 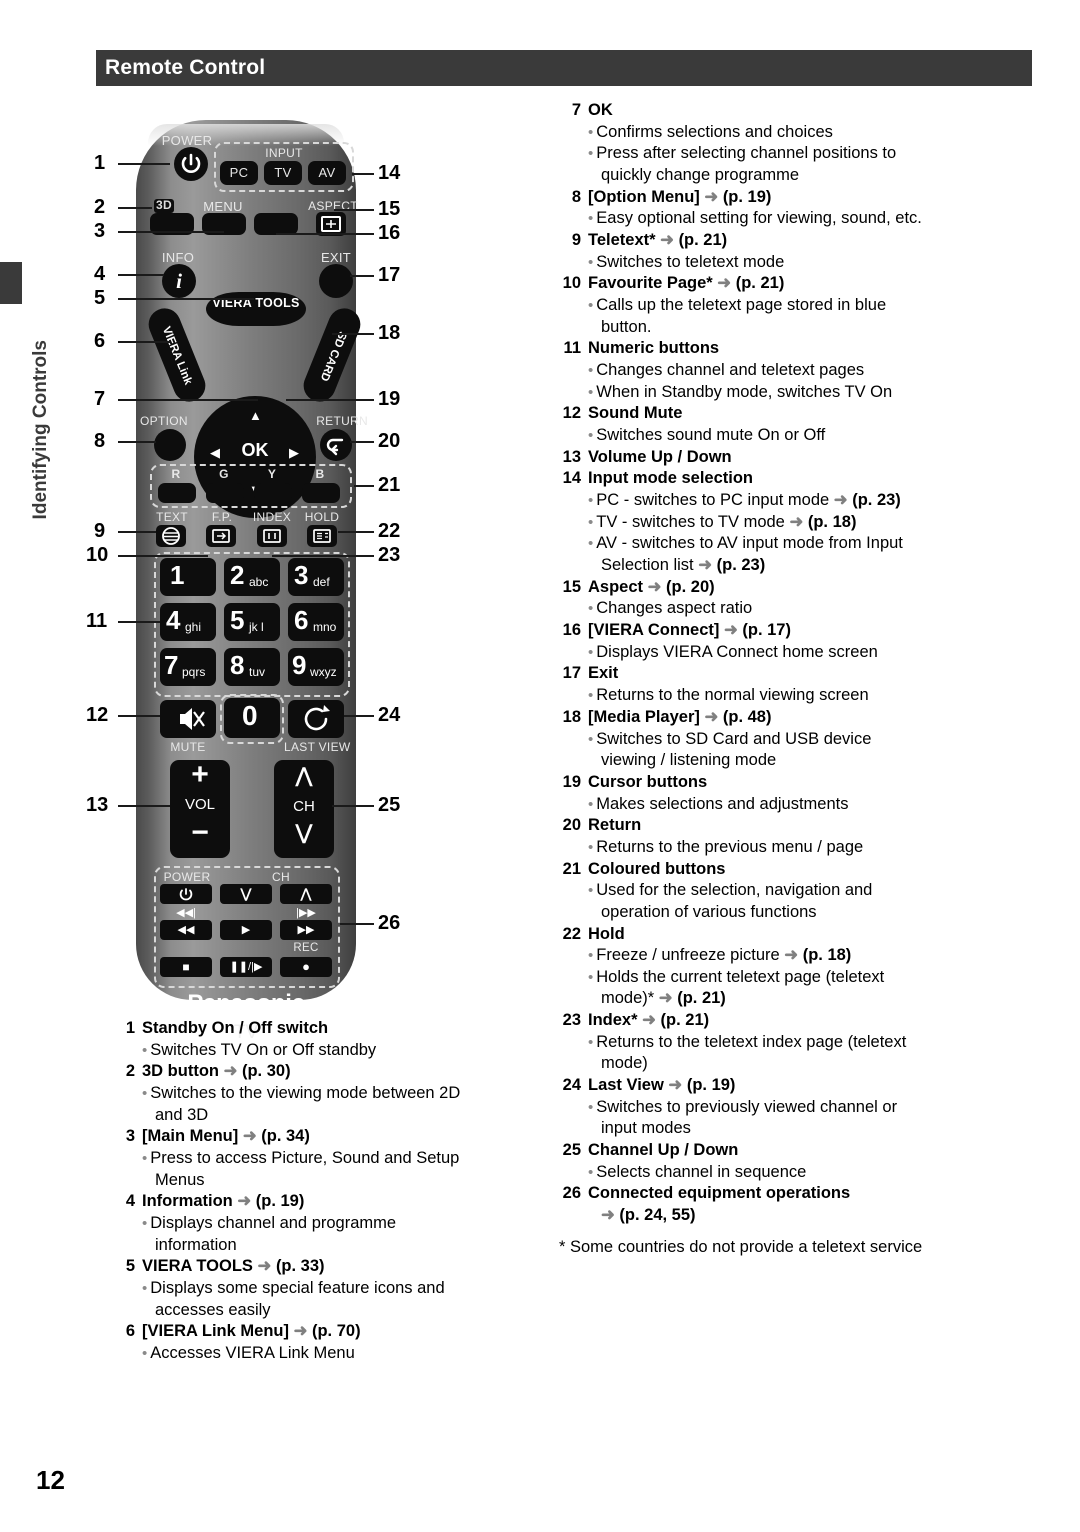 I want to click on key-5: 5 jk l, so click(x=252, y=622).